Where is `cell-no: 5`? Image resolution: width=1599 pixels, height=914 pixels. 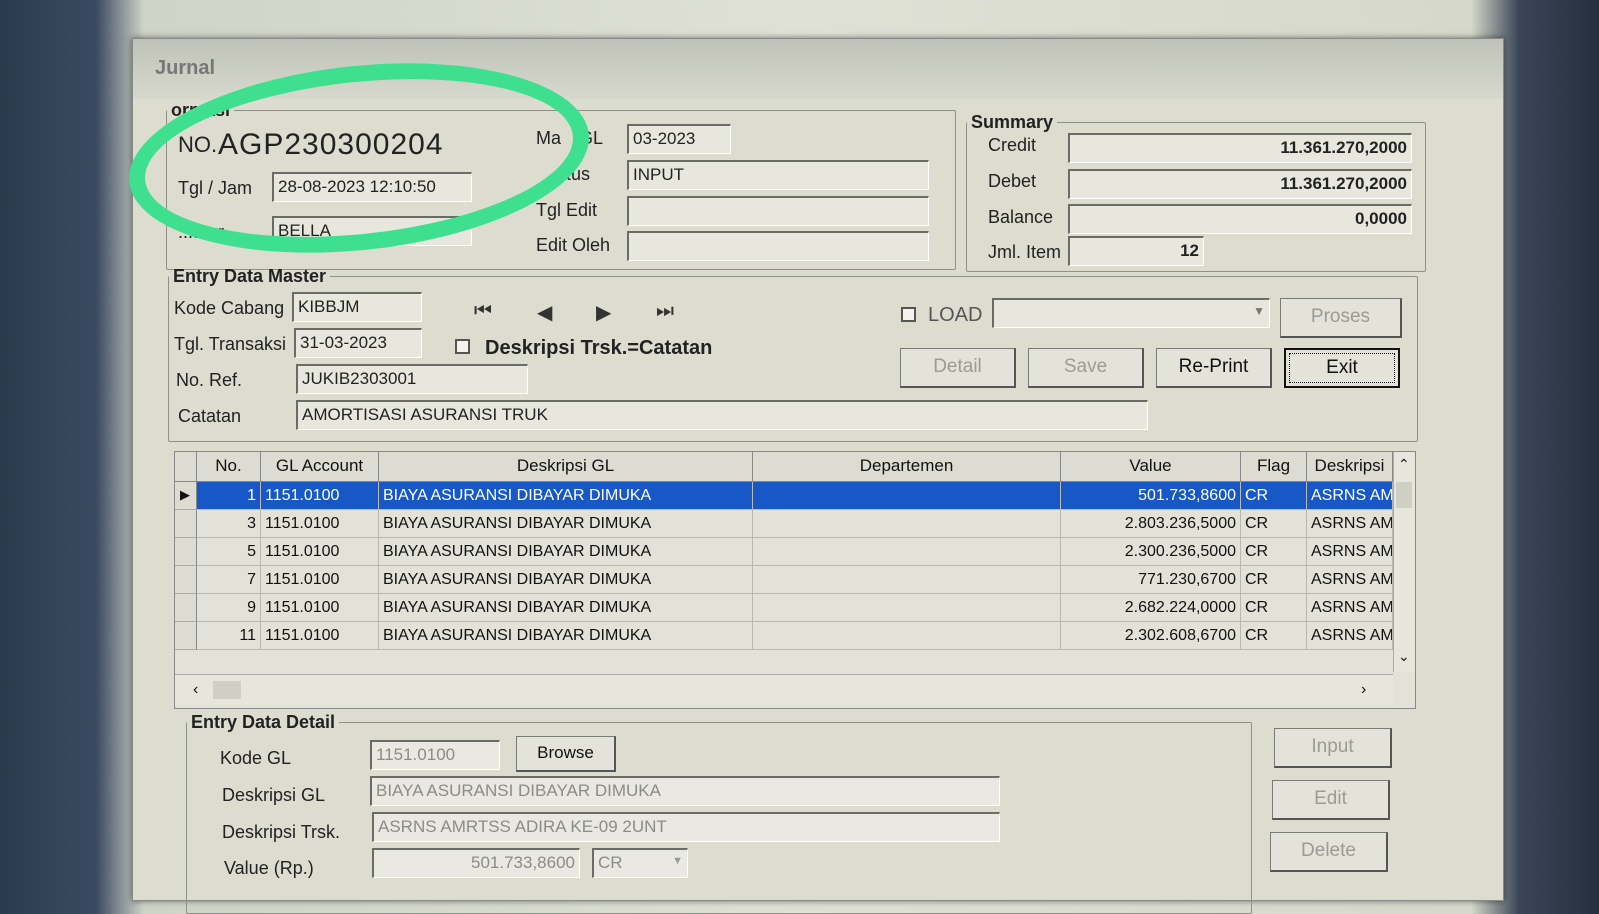
cell-no: 5 is located at coordinates (229, 552).